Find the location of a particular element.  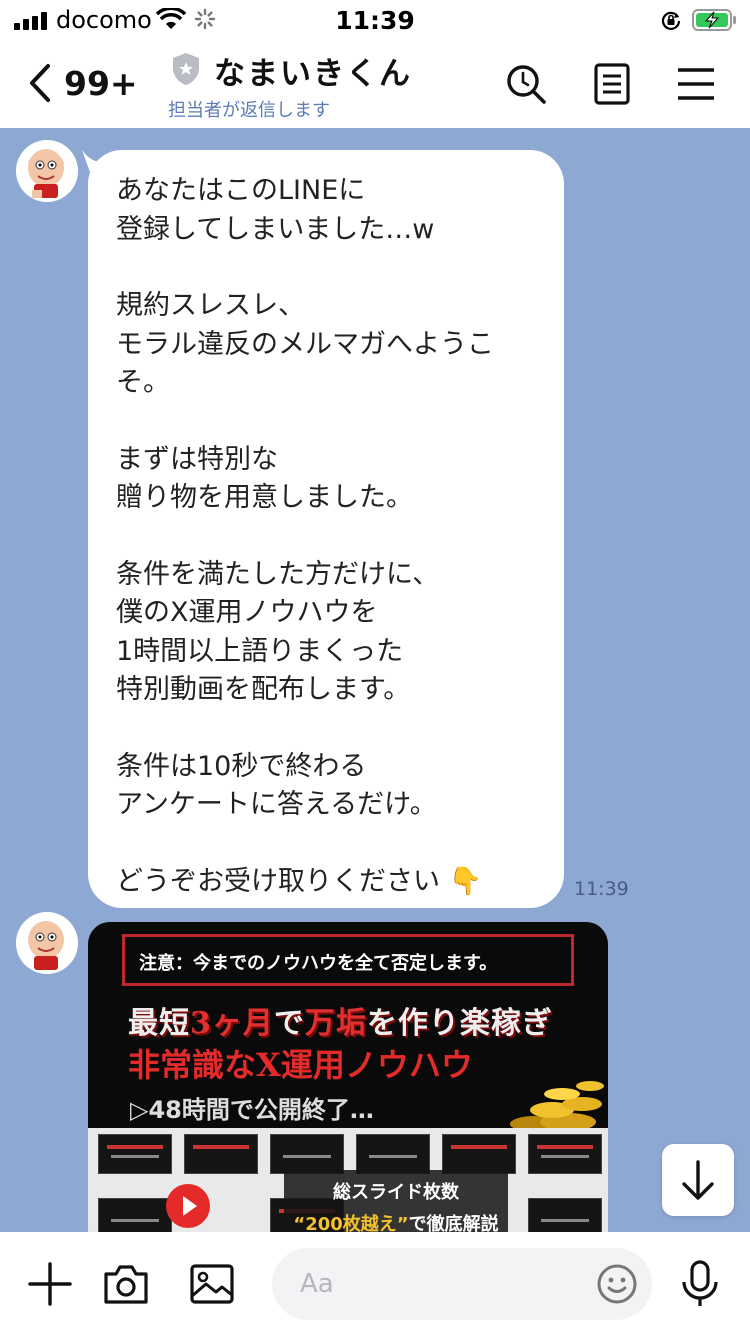

battery-icon is located at coordinates (714, 20).